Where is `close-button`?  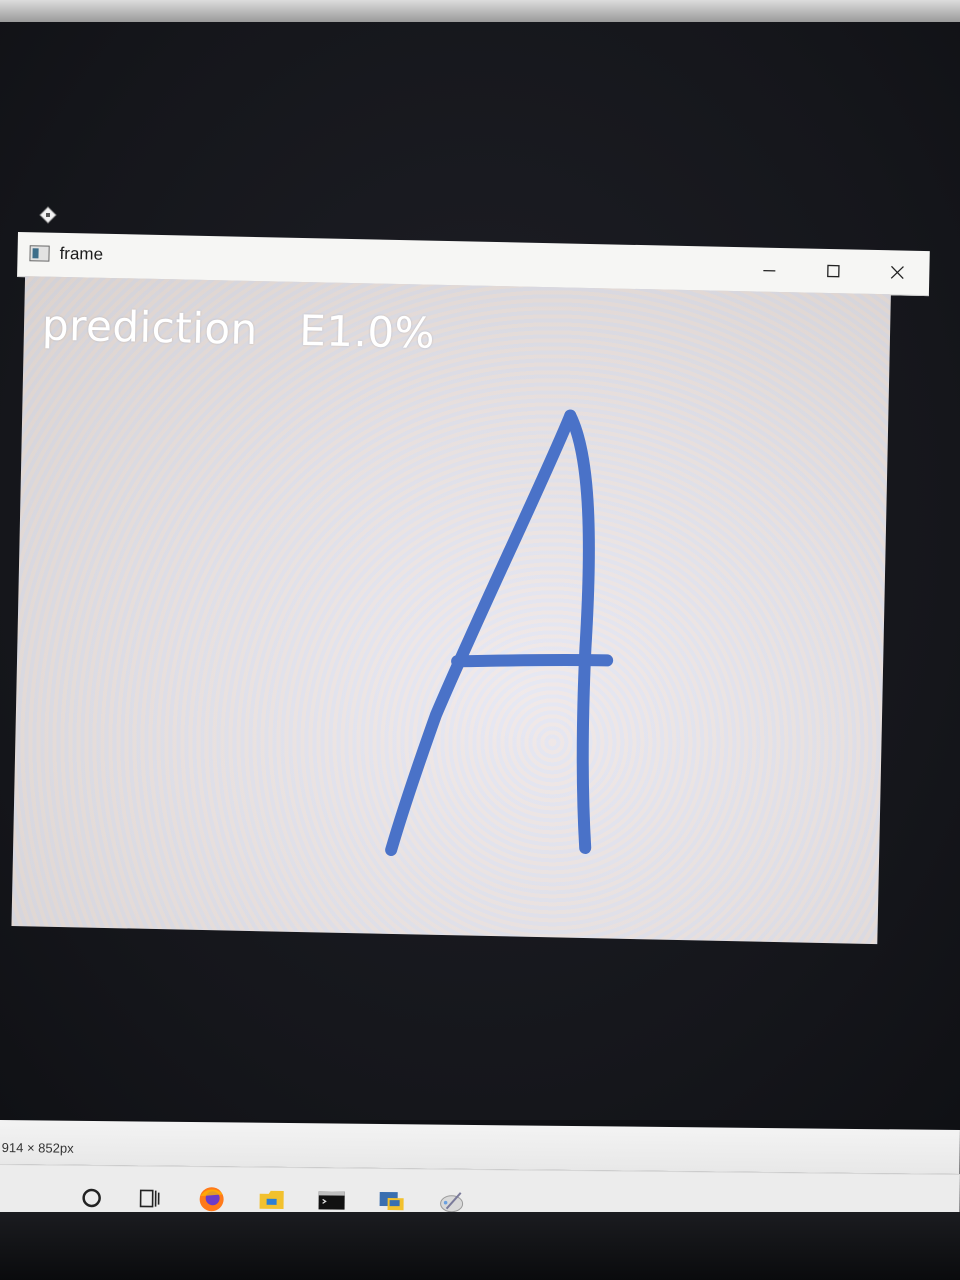 close-button is located at coordinates (897, 272).